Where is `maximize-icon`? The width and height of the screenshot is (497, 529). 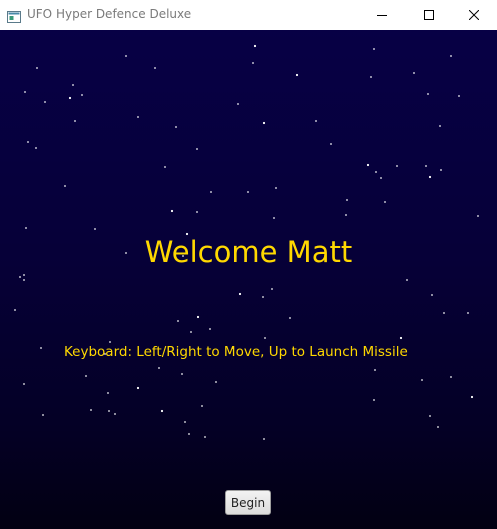 maximize-icon is located at coordinates (429, 15).